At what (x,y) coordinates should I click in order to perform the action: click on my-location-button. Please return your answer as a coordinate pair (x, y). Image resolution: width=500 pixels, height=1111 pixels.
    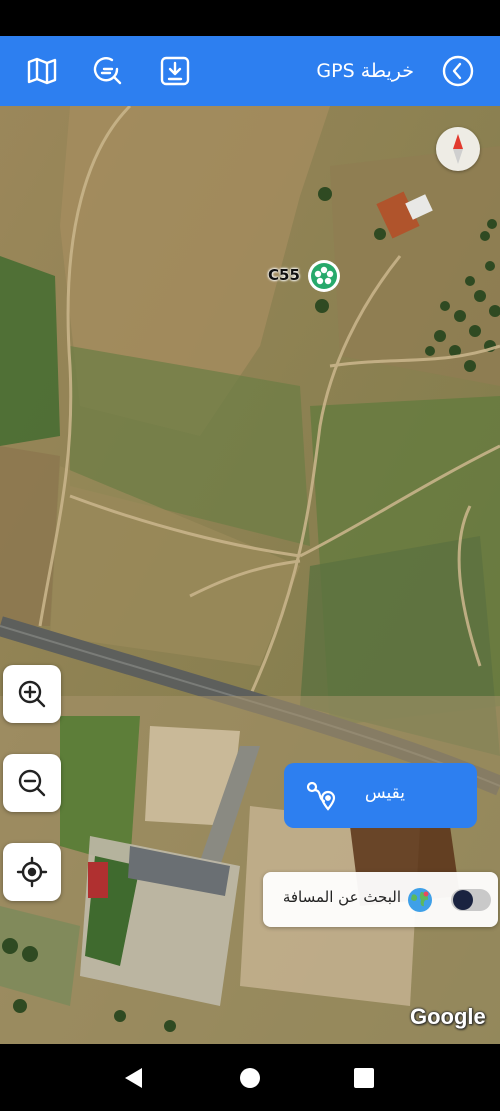
    Looking at the image, I should click on (32, 872).